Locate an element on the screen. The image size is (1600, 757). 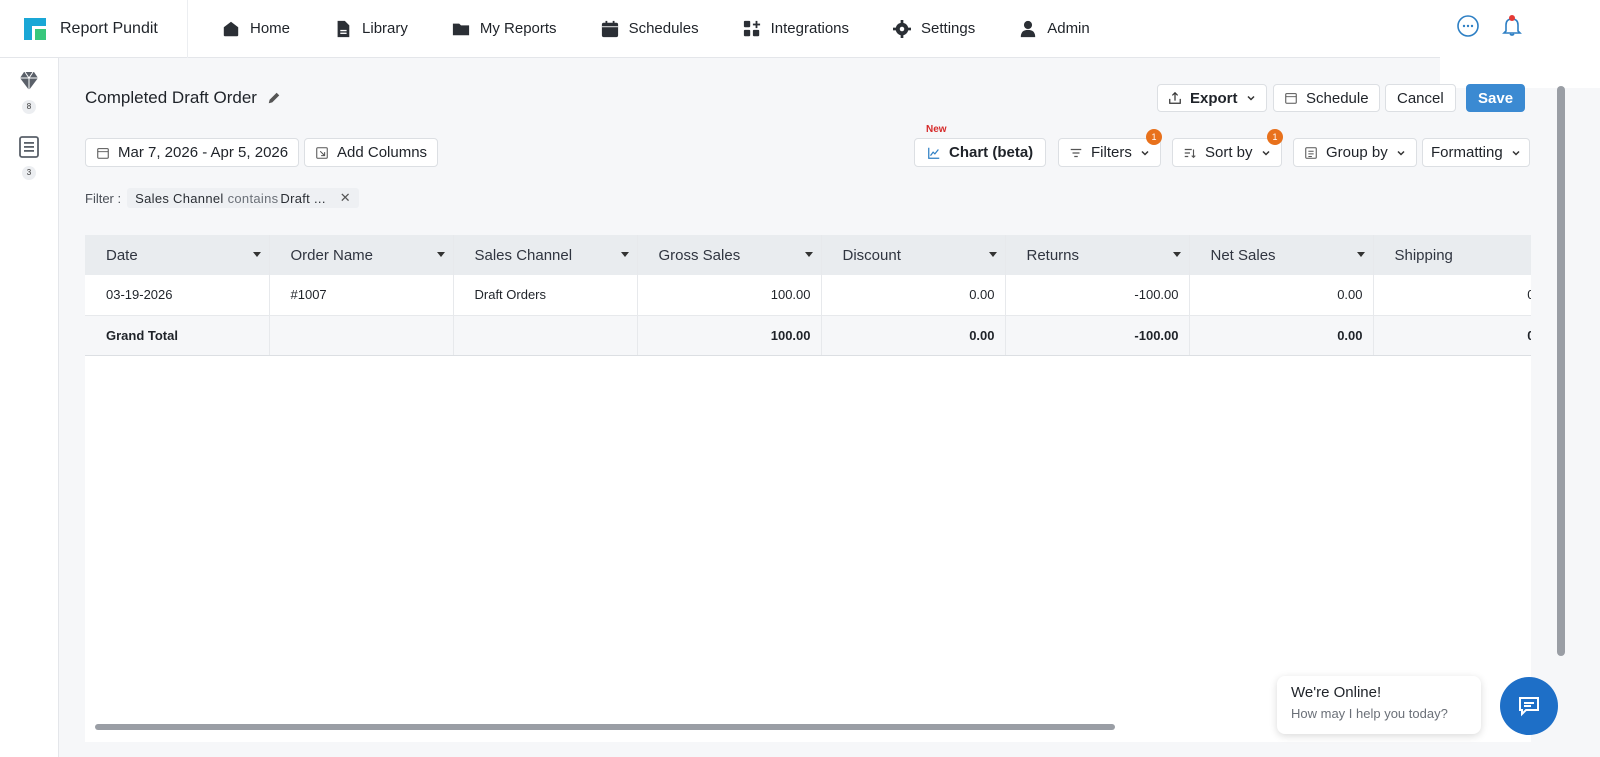
column-header-label: Gross Sales is located at coordinates (699, 255).